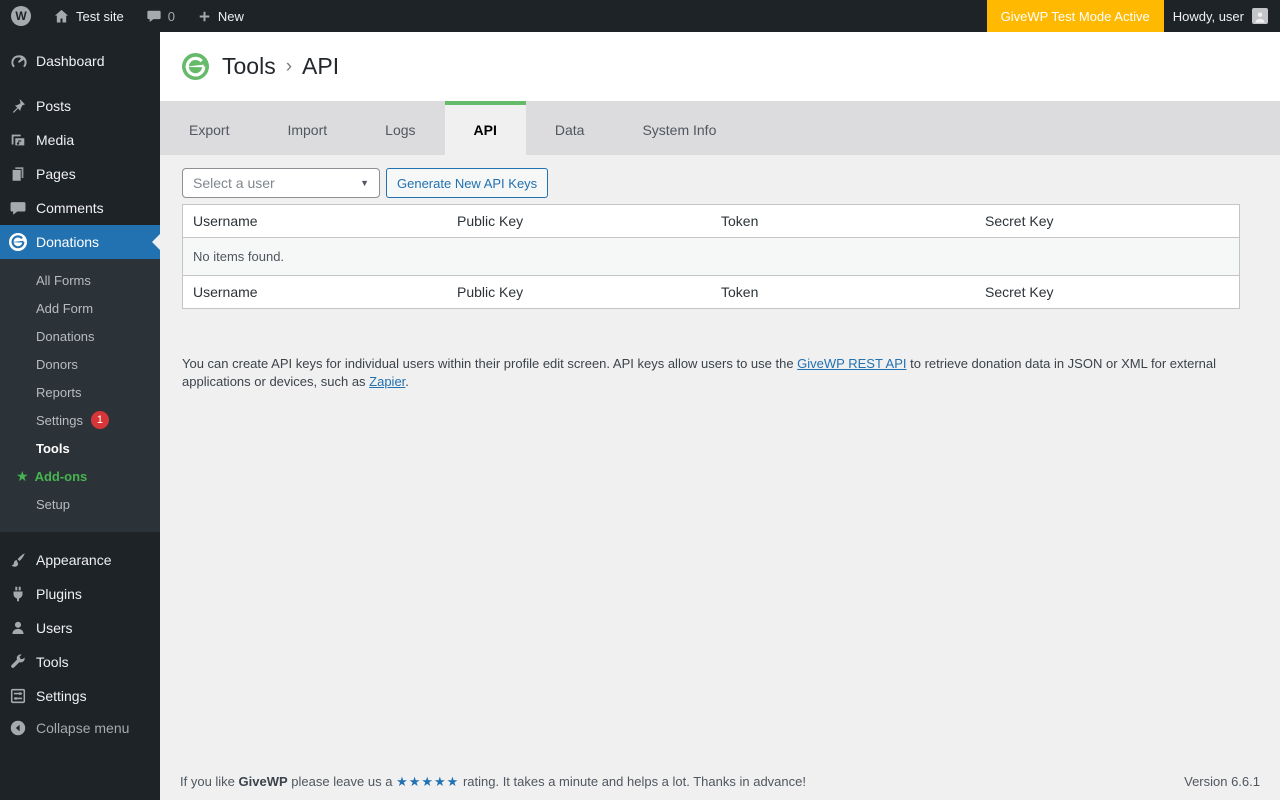  Describe the element at coordinates (83, 728) in the screenshot. I see `sidebar-item-label: Collapse menu` at that location.